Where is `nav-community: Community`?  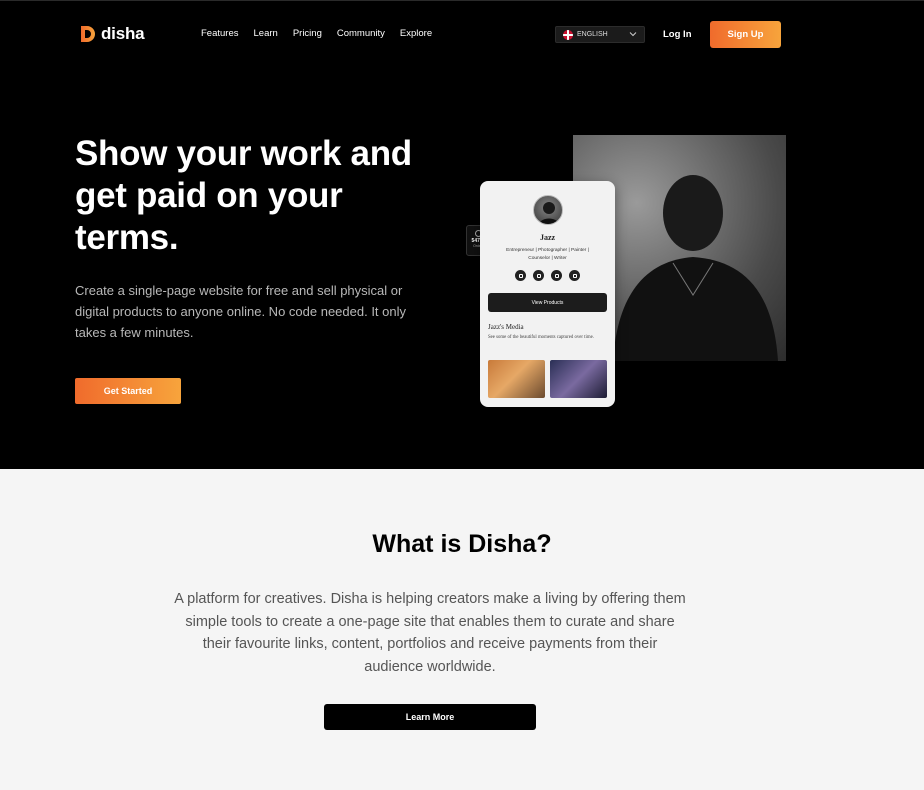 nav-community: Community is located at coordinates (361, 33).